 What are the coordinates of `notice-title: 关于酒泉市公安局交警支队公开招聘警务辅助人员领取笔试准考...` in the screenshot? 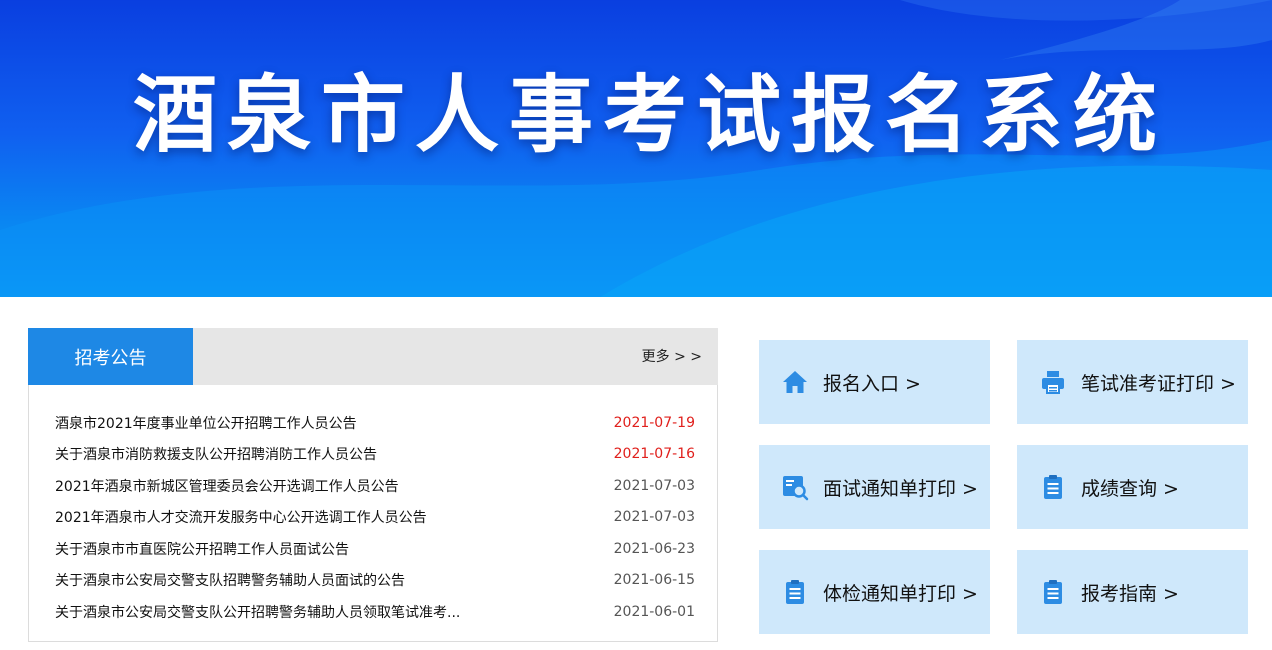 It's located at (257, 612).